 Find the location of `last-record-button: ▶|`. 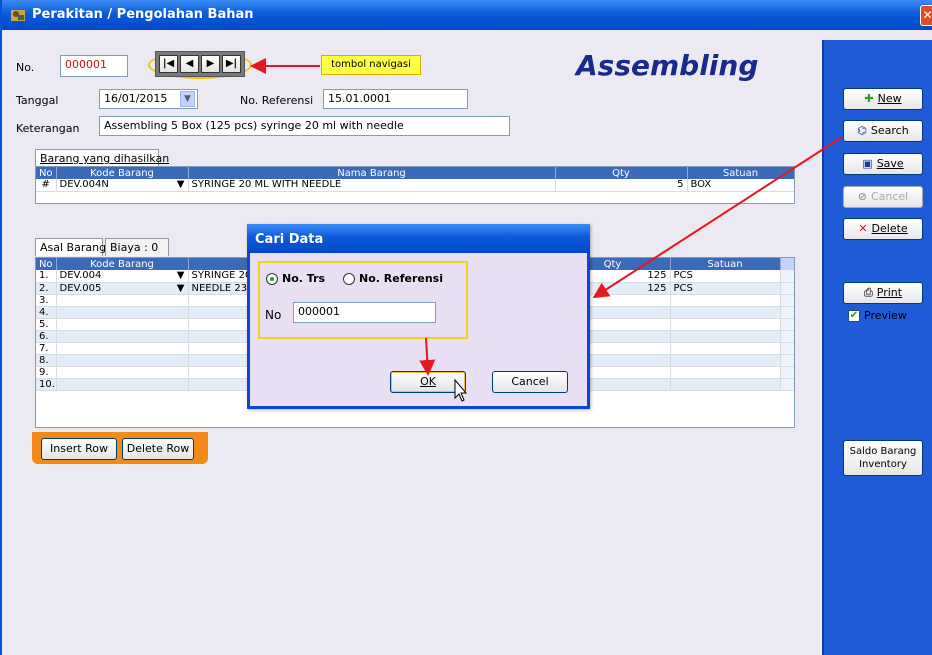

last-record-button: ▶| is located at coordinates (231, 64).